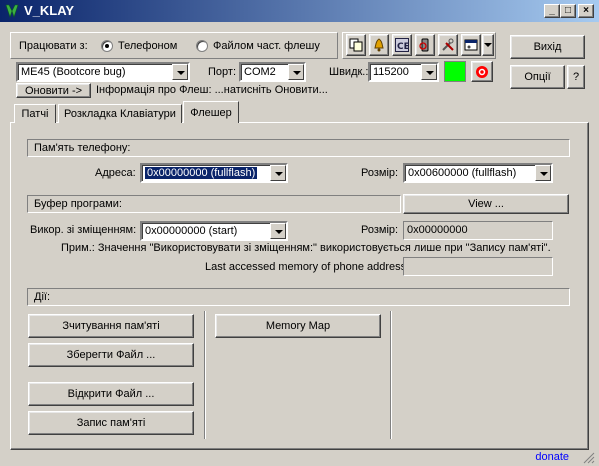 The image size is (599, 466). What do you see at coordinates (380, 230) in the screenshot?
I see `buffer-size-label: Розмір:` at bounding box center [380, 230].